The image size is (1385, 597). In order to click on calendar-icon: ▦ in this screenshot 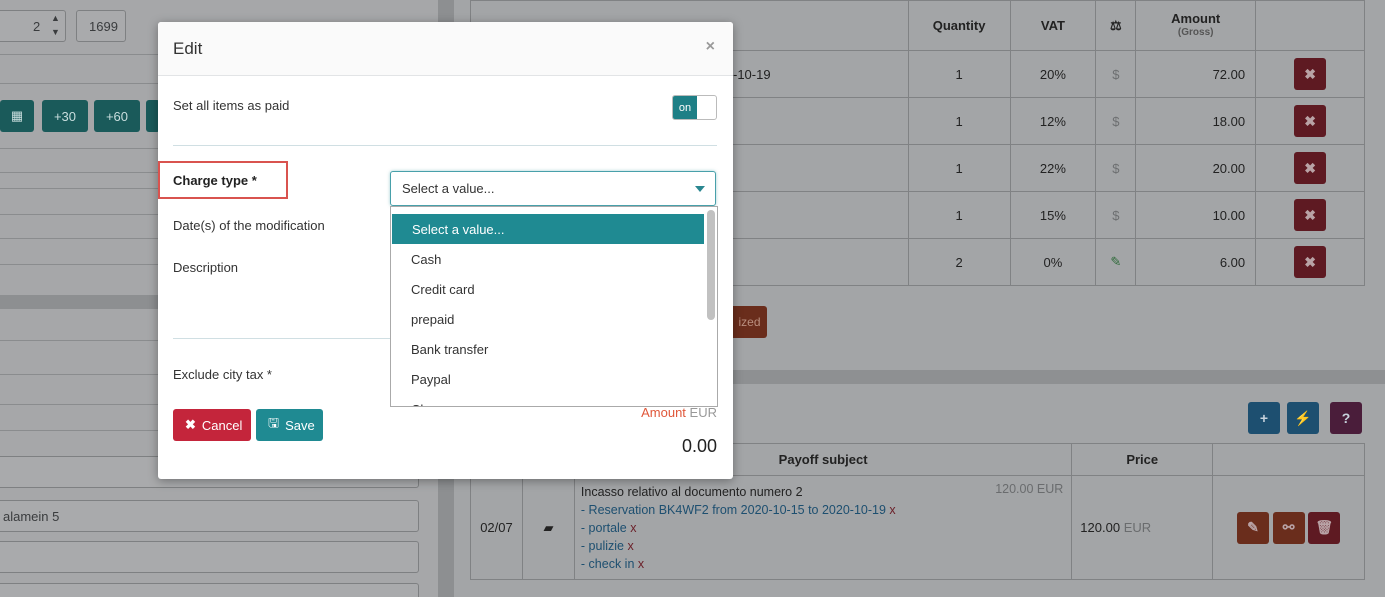, I will do `click(17, 116)`.